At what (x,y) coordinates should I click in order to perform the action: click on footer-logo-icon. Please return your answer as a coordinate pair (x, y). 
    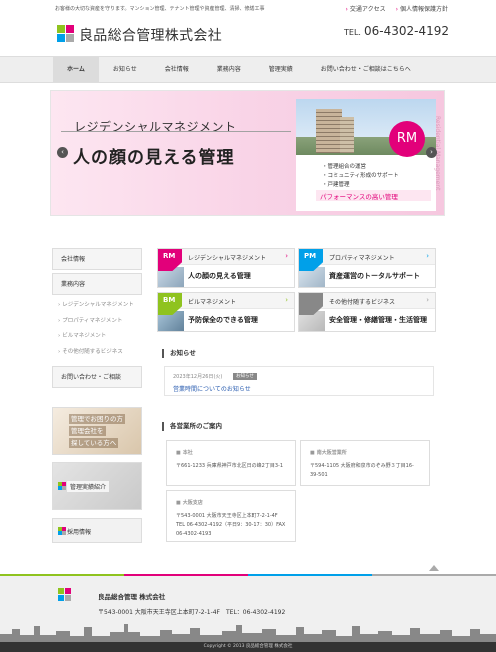
    Looking at the image, I should click on (65, 595).